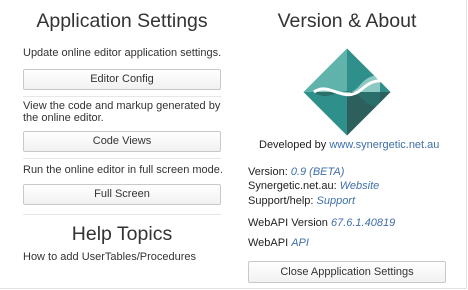  I want to click on support-link: Support, so click(336, 201).